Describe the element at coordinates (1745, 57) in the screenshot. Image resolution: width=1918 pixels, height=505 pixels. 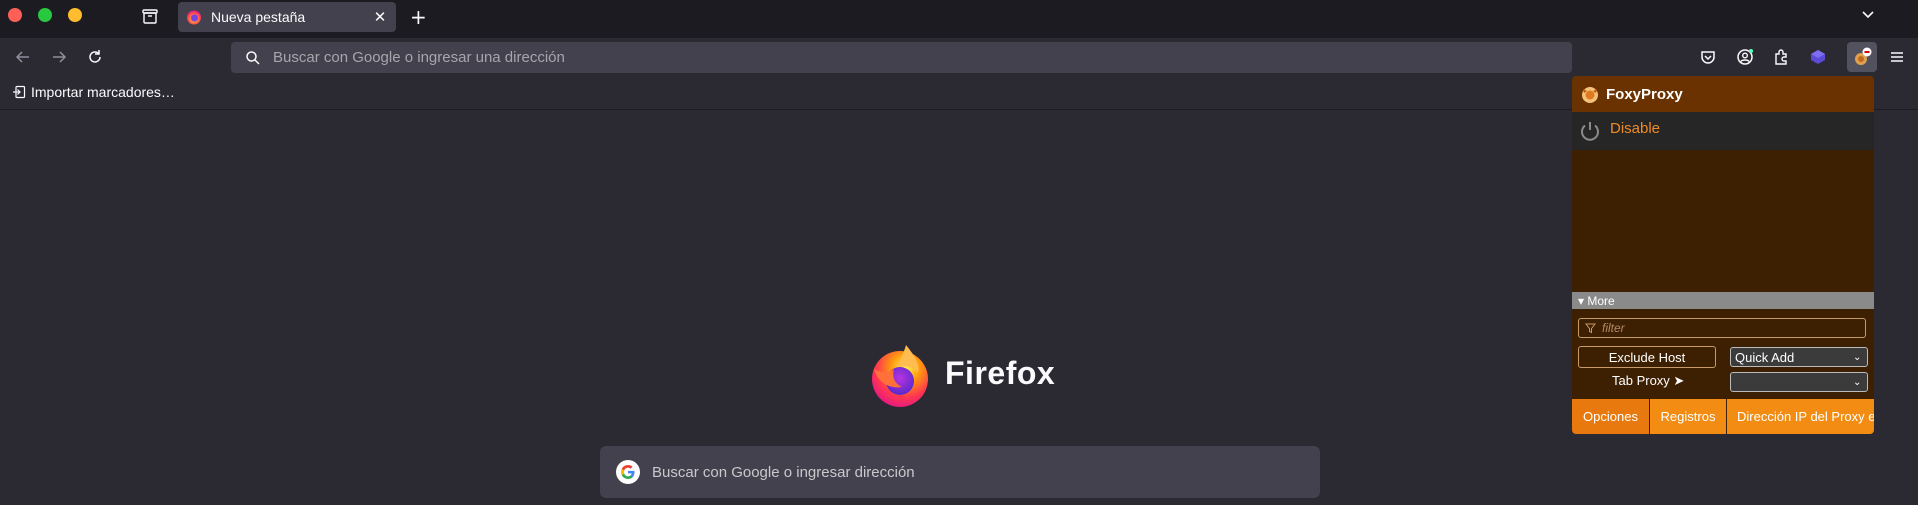
I see `account-icon` at that location.